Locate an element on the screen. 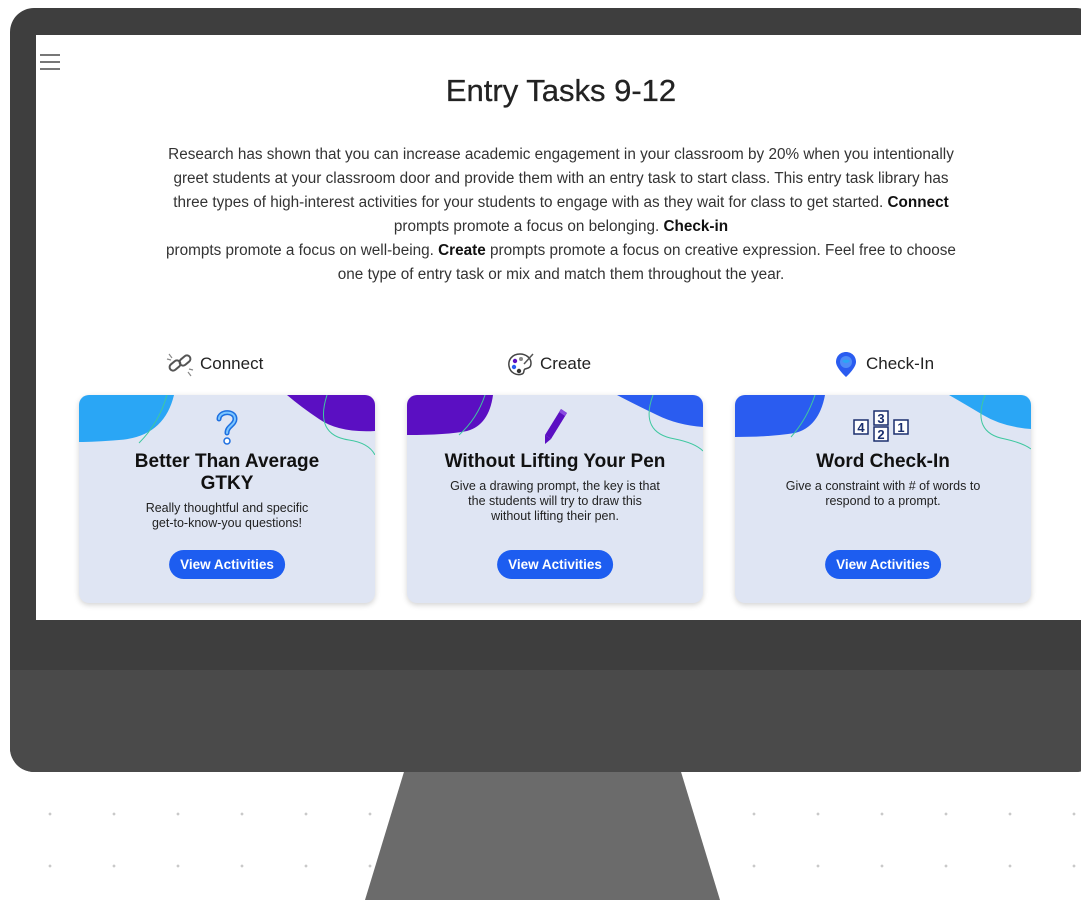  category-check-in: Check-In is located at coordinates (883, 364).